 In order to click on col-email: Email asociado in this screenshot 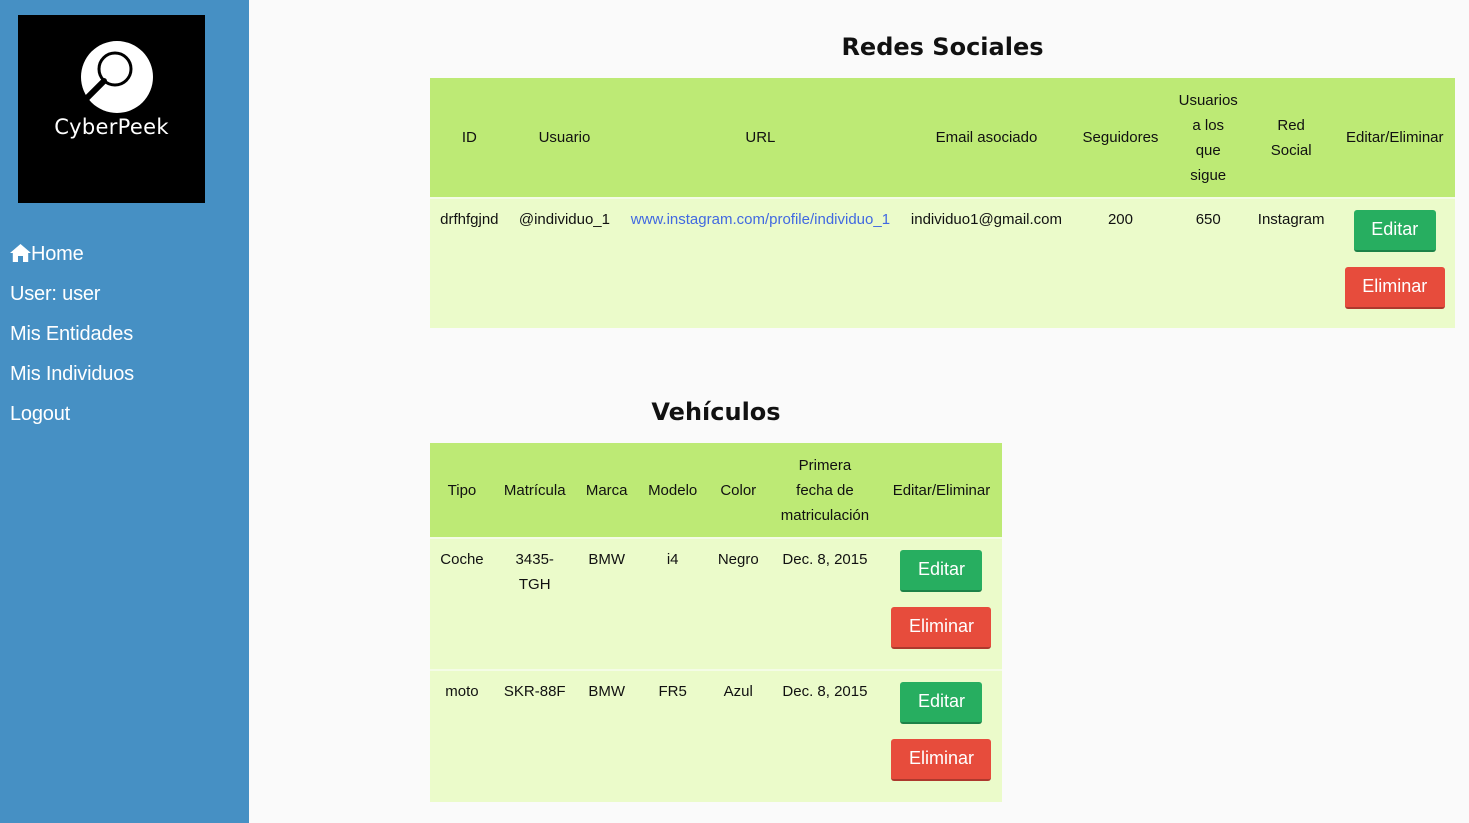, I will do `click(986, 138)`.